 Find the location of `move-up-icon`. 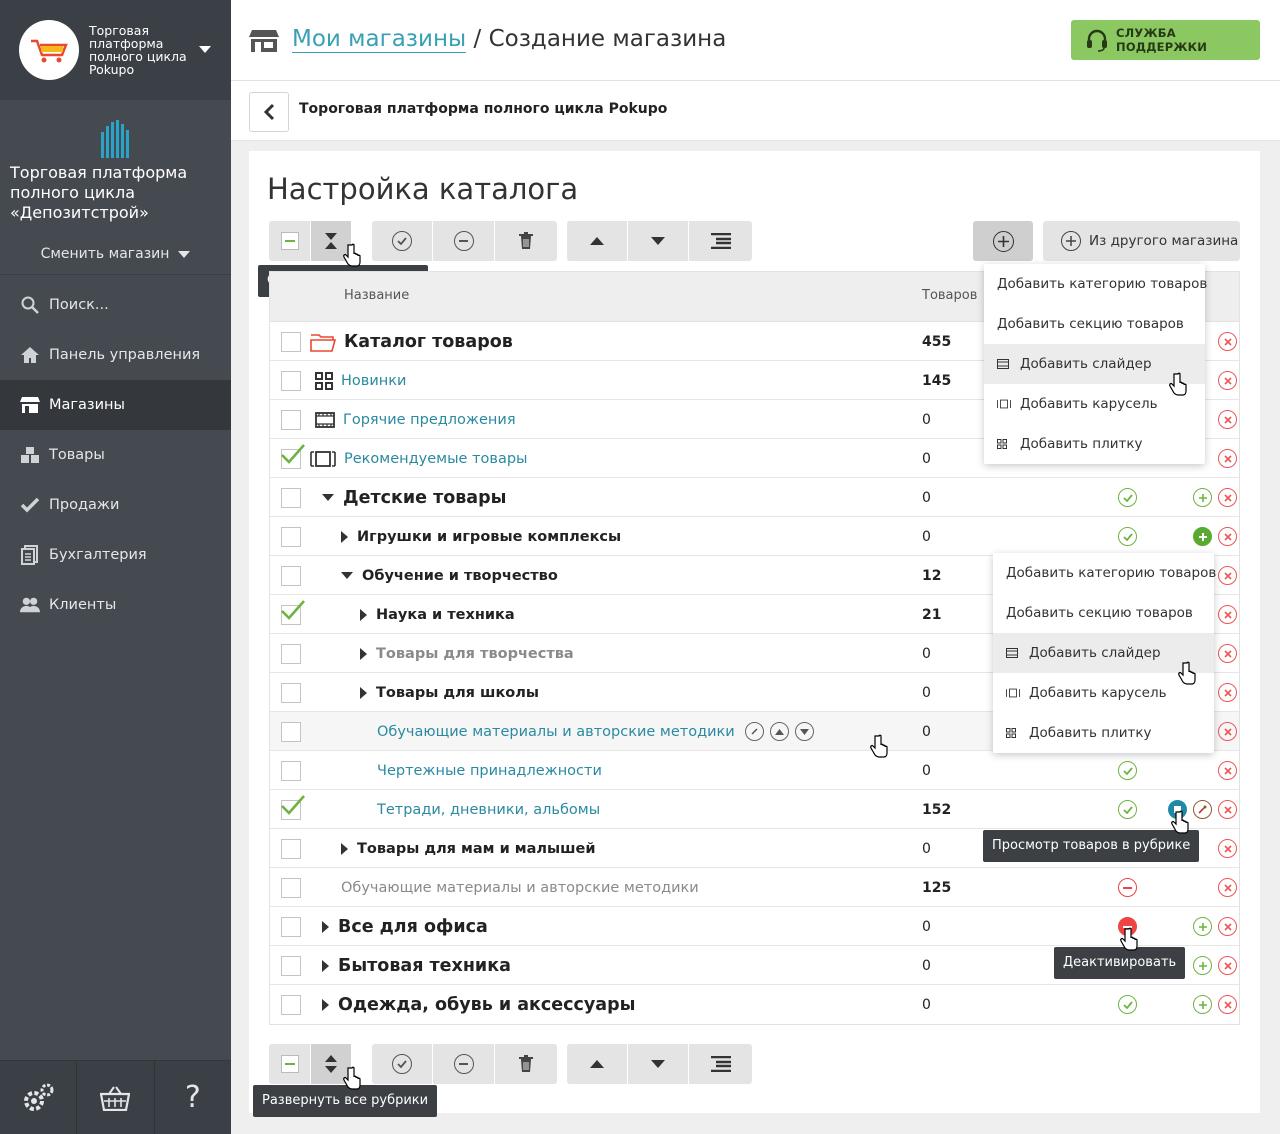

move-up-icon is located at coordinates (779, 731).